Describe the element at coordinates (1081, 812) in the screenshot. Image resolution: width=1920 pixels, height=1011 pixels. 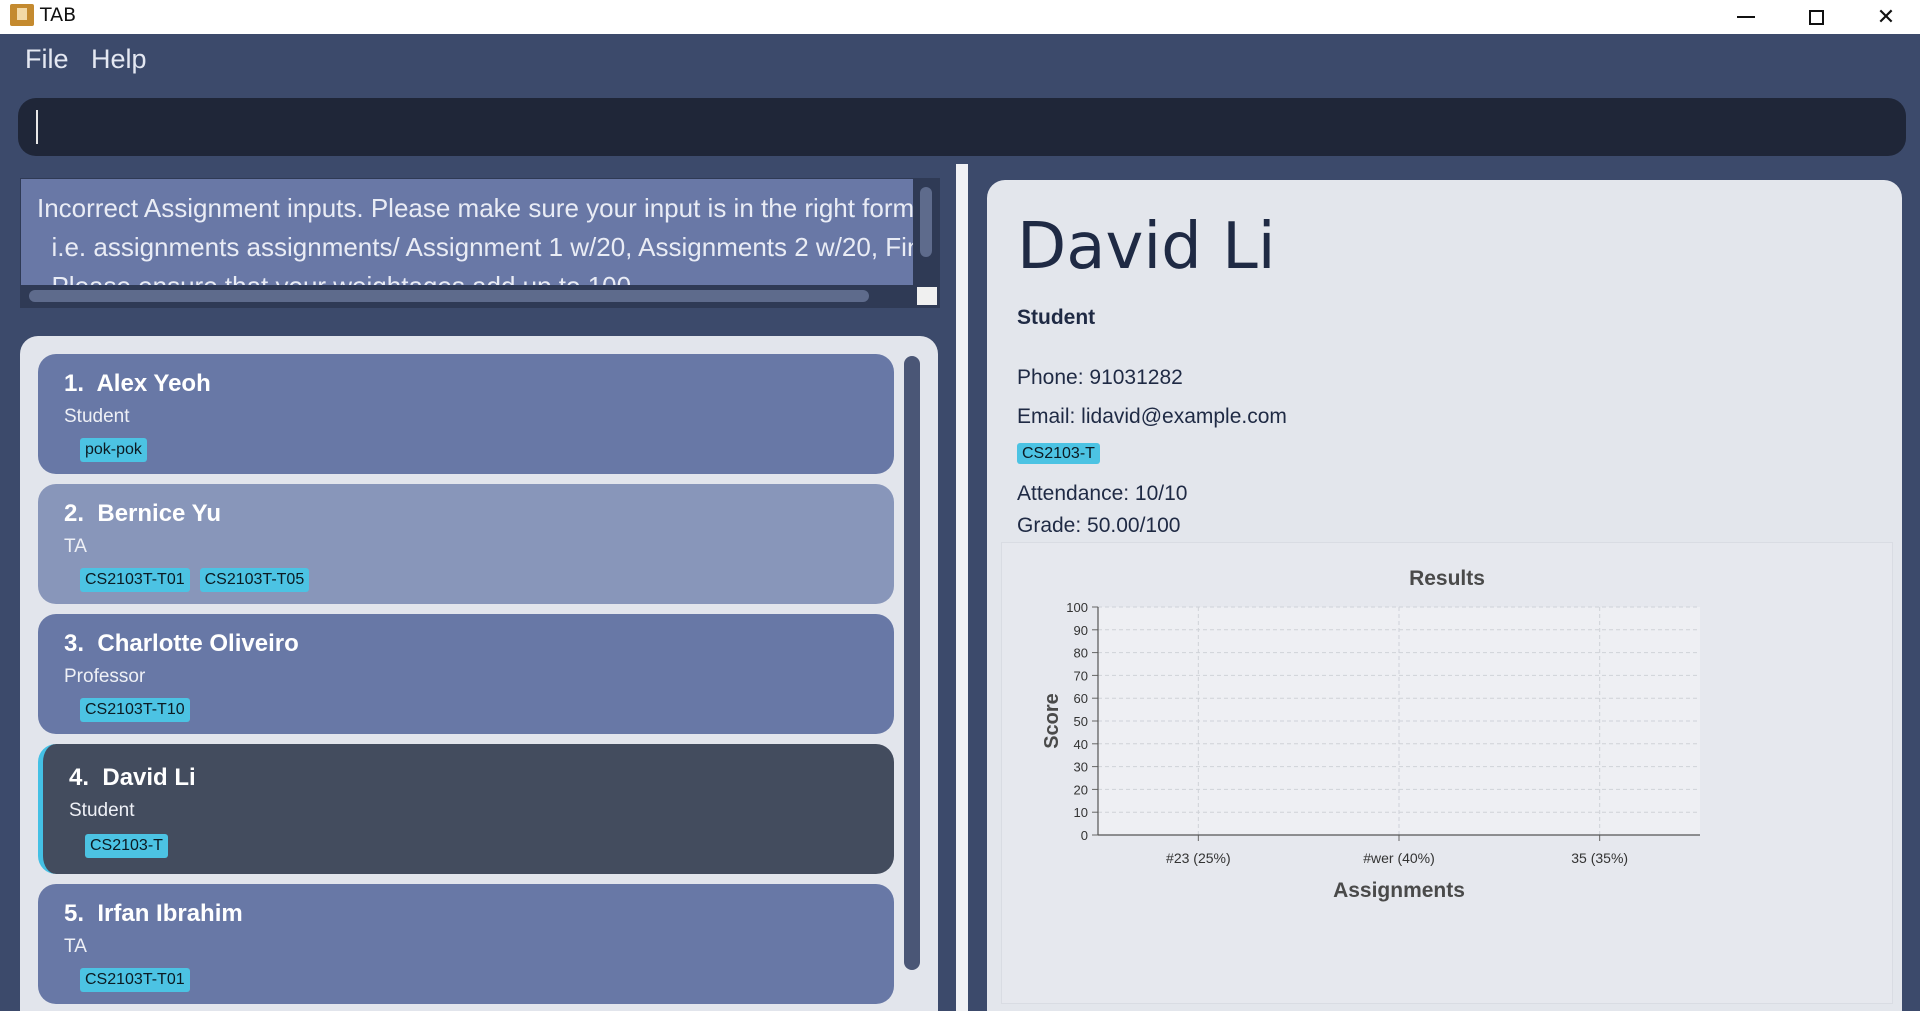
I see `y-tick-label: 10` at that location.